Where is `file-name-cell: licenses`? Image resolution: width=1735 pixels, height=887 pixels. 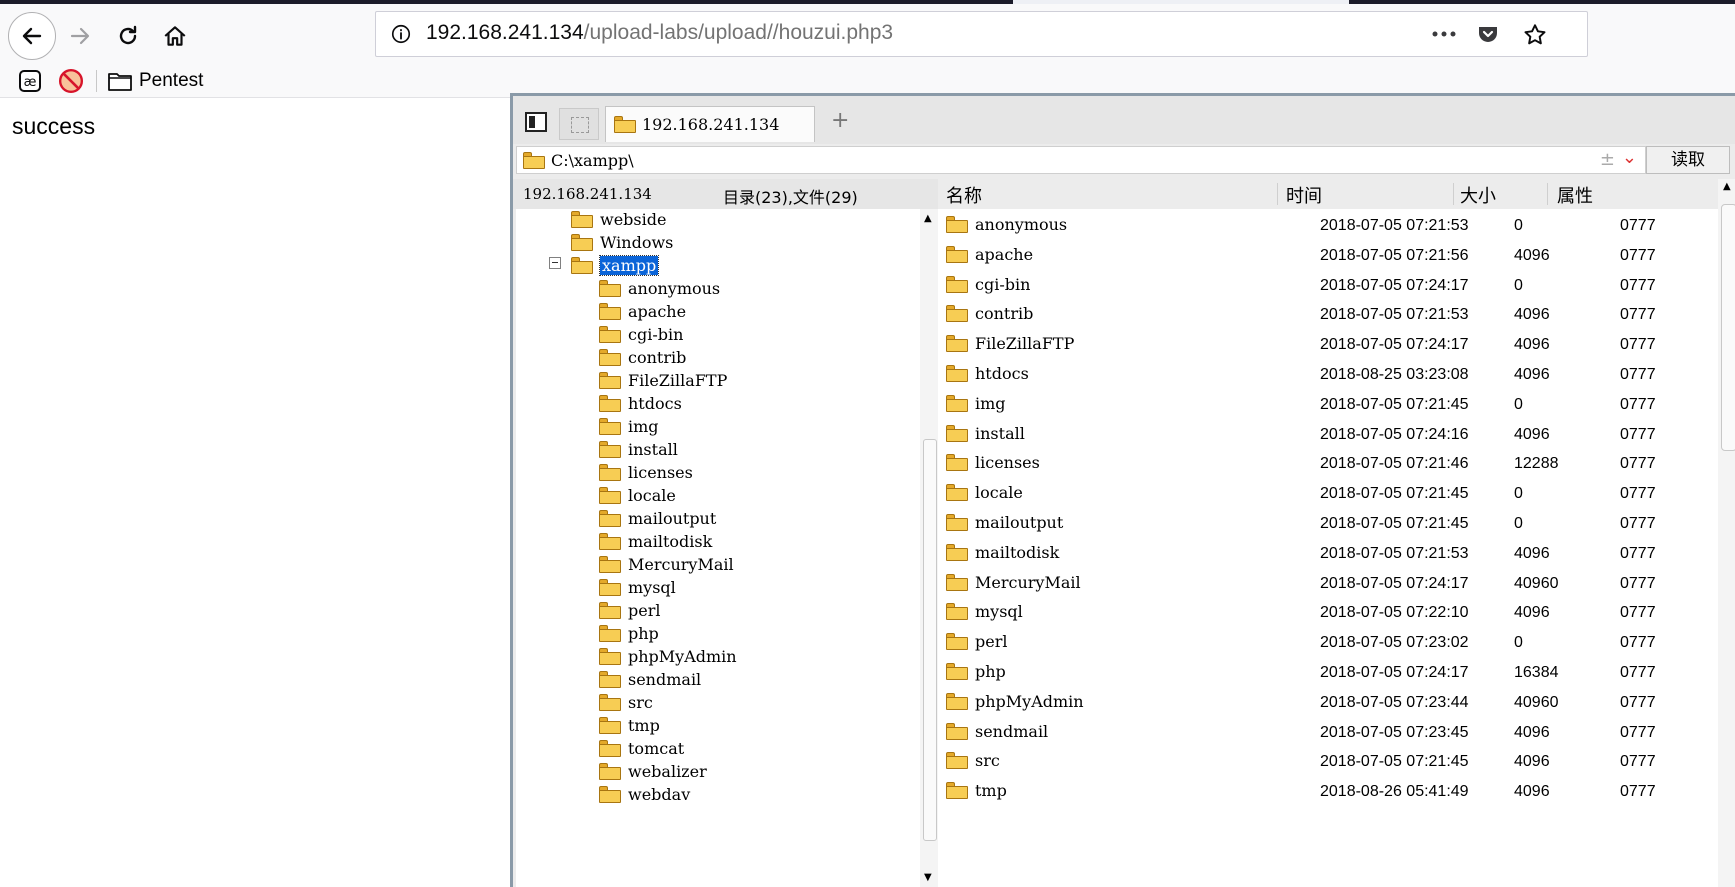 file-name-cell: licenses is located at coordinates (993, 462).